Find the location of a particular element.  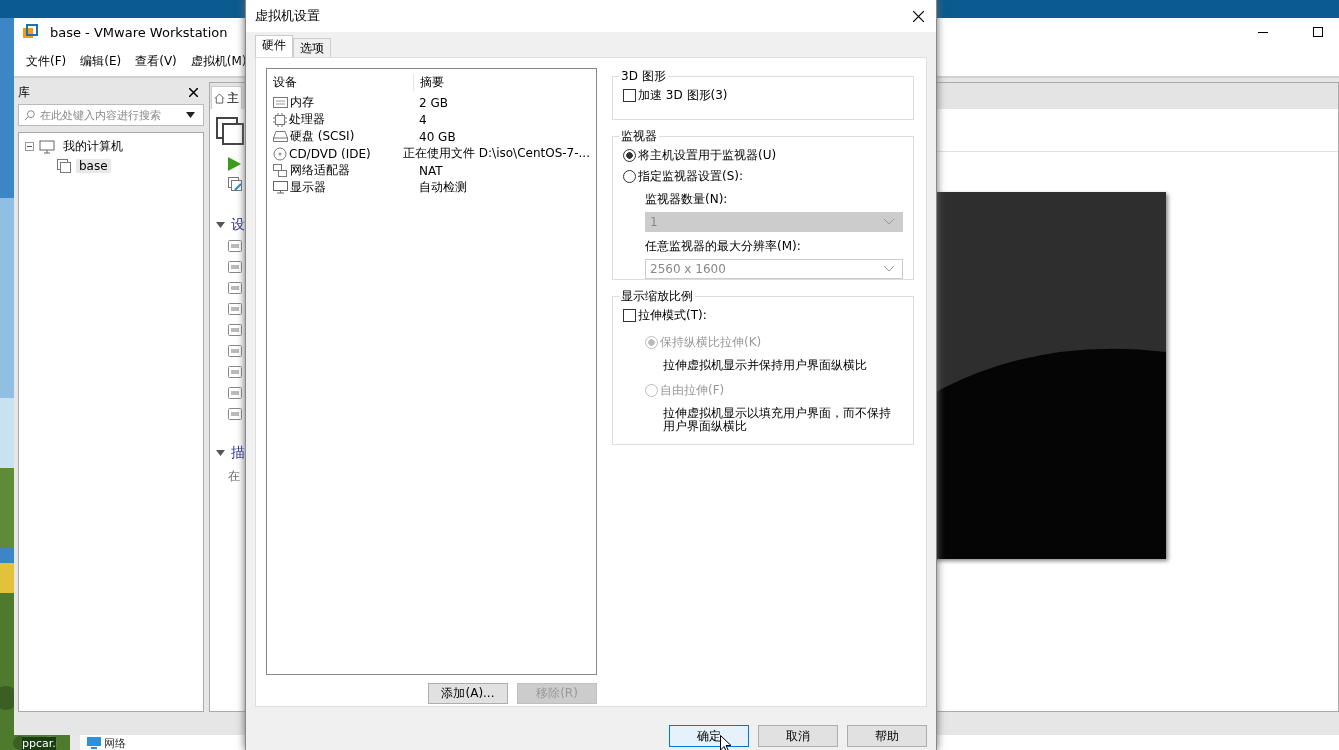

section-title: 描 is located at coordinates (238, 453).